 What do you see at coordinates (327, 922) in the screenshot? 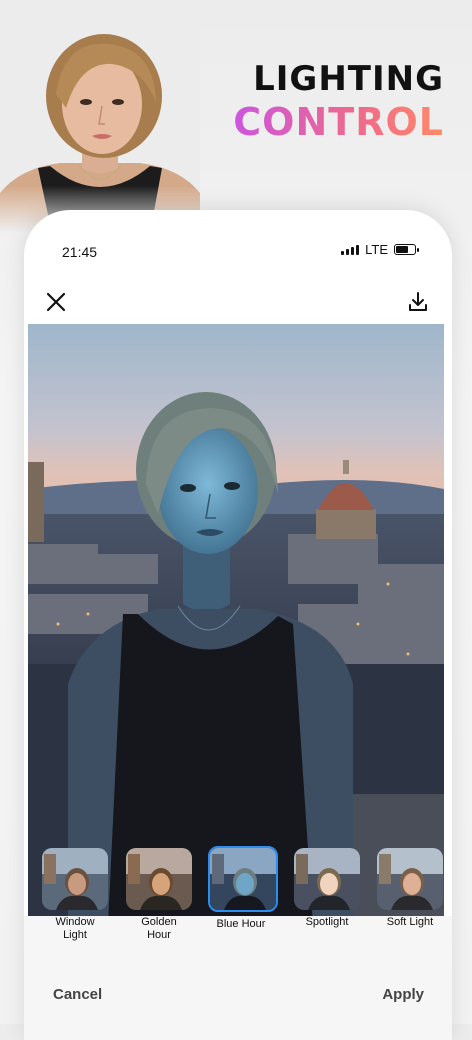
I see `preset-label: Spotlight` at bounding box center [327, 922].